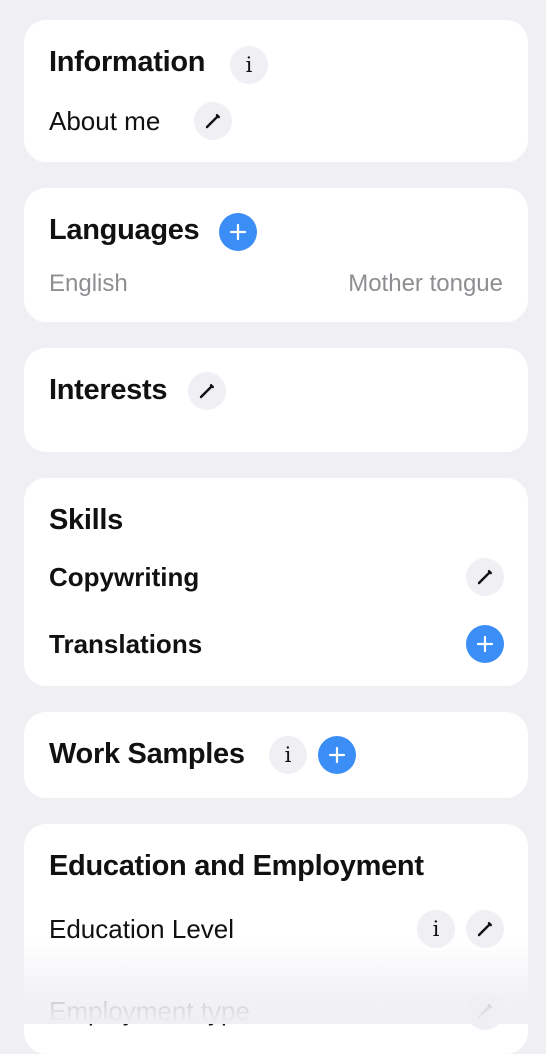 The image size is (546, 1054). Describe the element at coordinates (108, 390) in the screenshot. I see `interests-title: Interests` at that location.